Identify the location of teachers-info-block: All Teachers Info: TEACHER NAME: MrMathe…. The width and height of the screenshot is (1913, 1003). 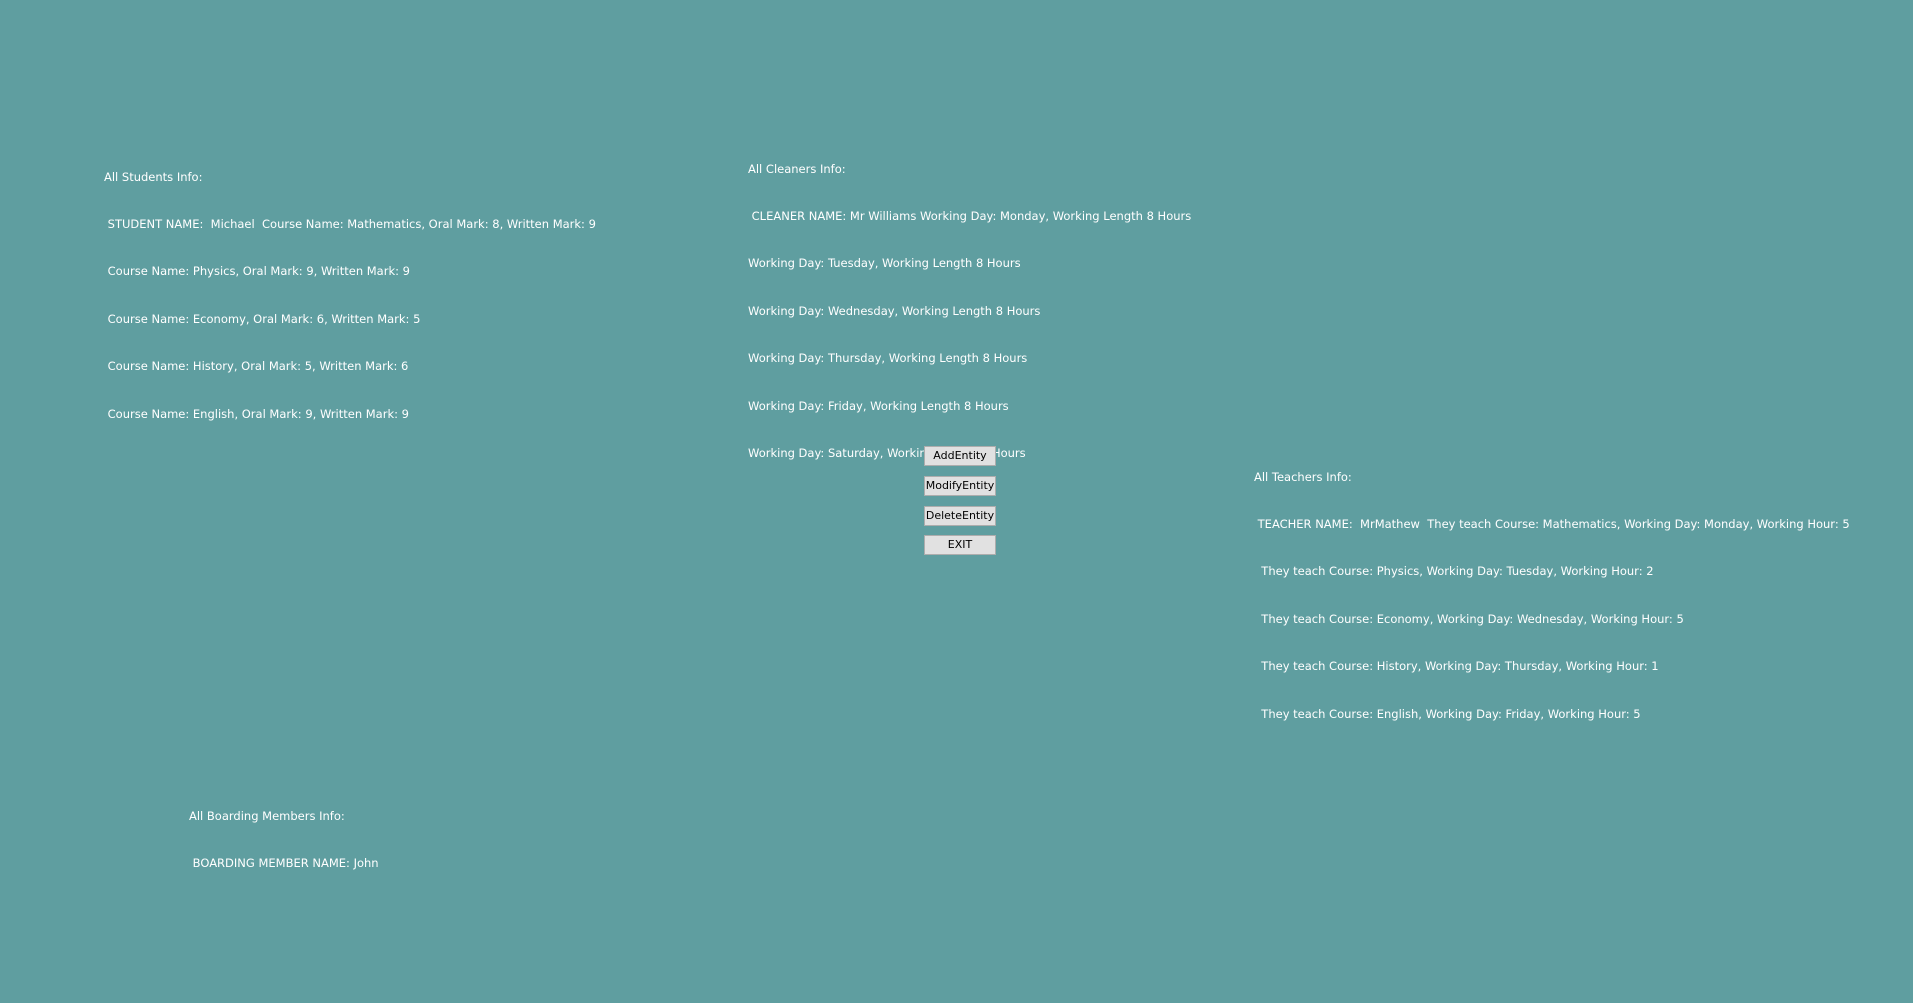
(1552, 588).